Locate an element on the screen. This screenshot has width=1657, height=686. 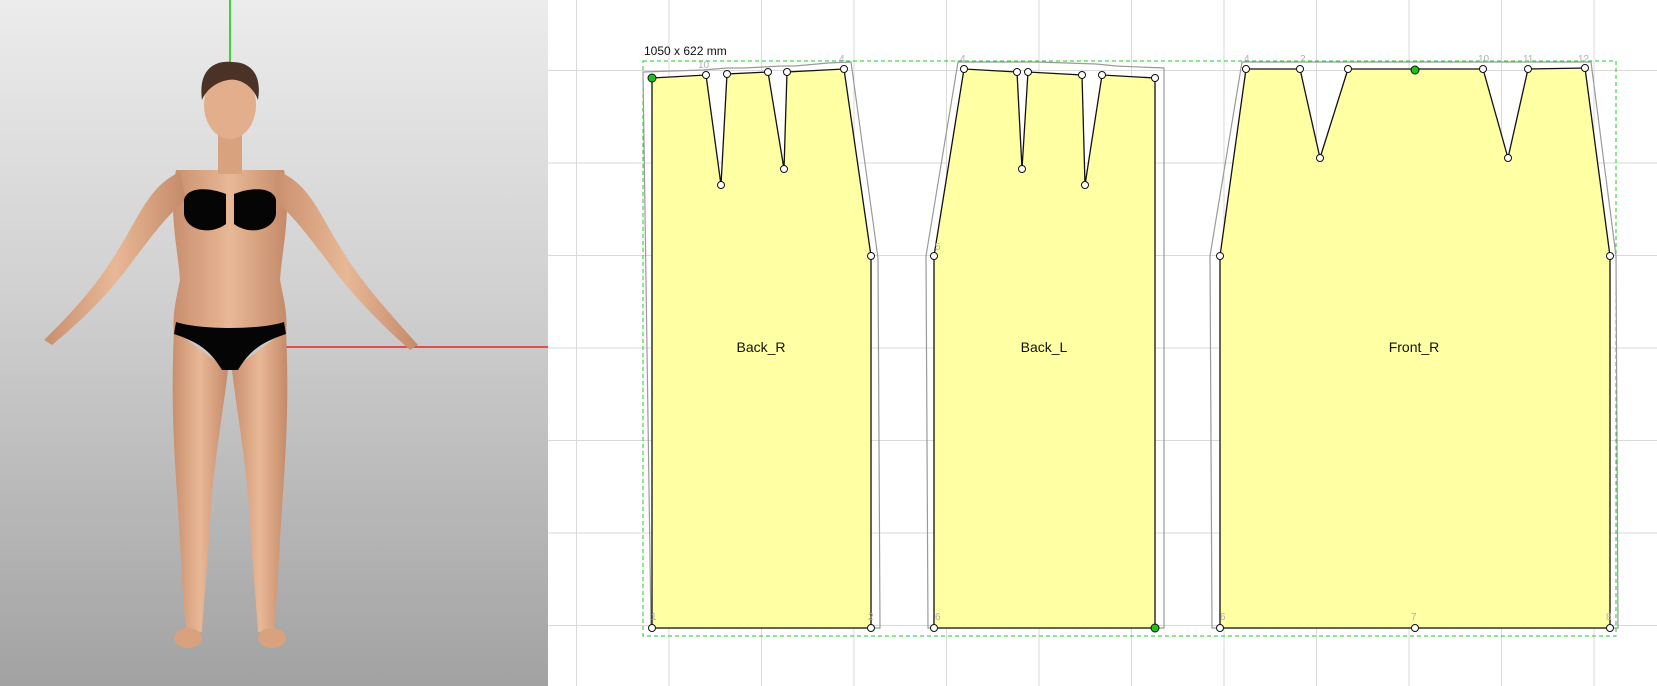
pattern-piece-back-l: Back_L 6 5 4 is located at coordinates (1045, 343).